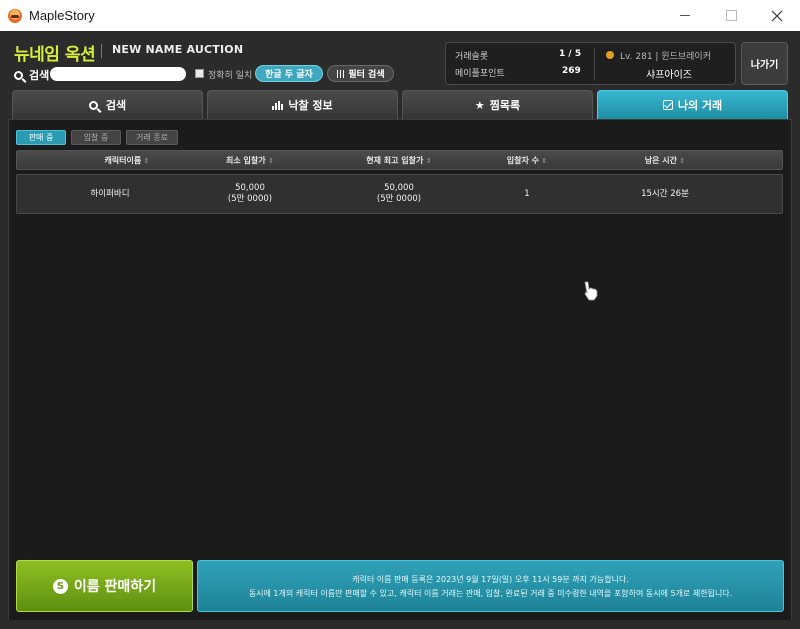  I want to click on tab-label: 나의 거래, so click(700, 105).